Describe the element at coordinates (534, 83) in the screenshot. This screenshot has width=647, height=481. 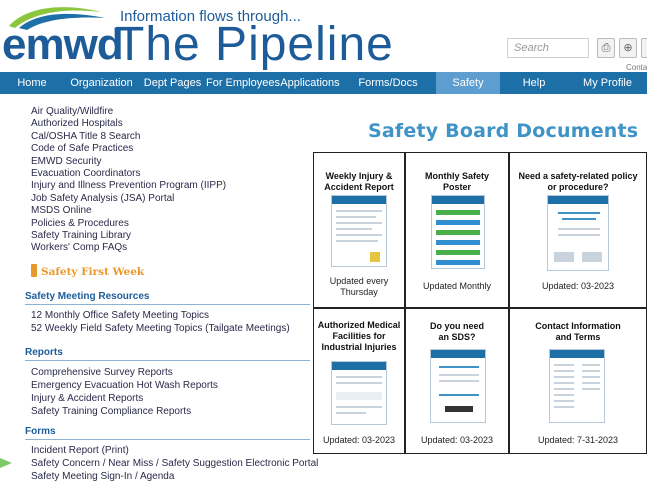
I see `nav-help: Help` at that location.